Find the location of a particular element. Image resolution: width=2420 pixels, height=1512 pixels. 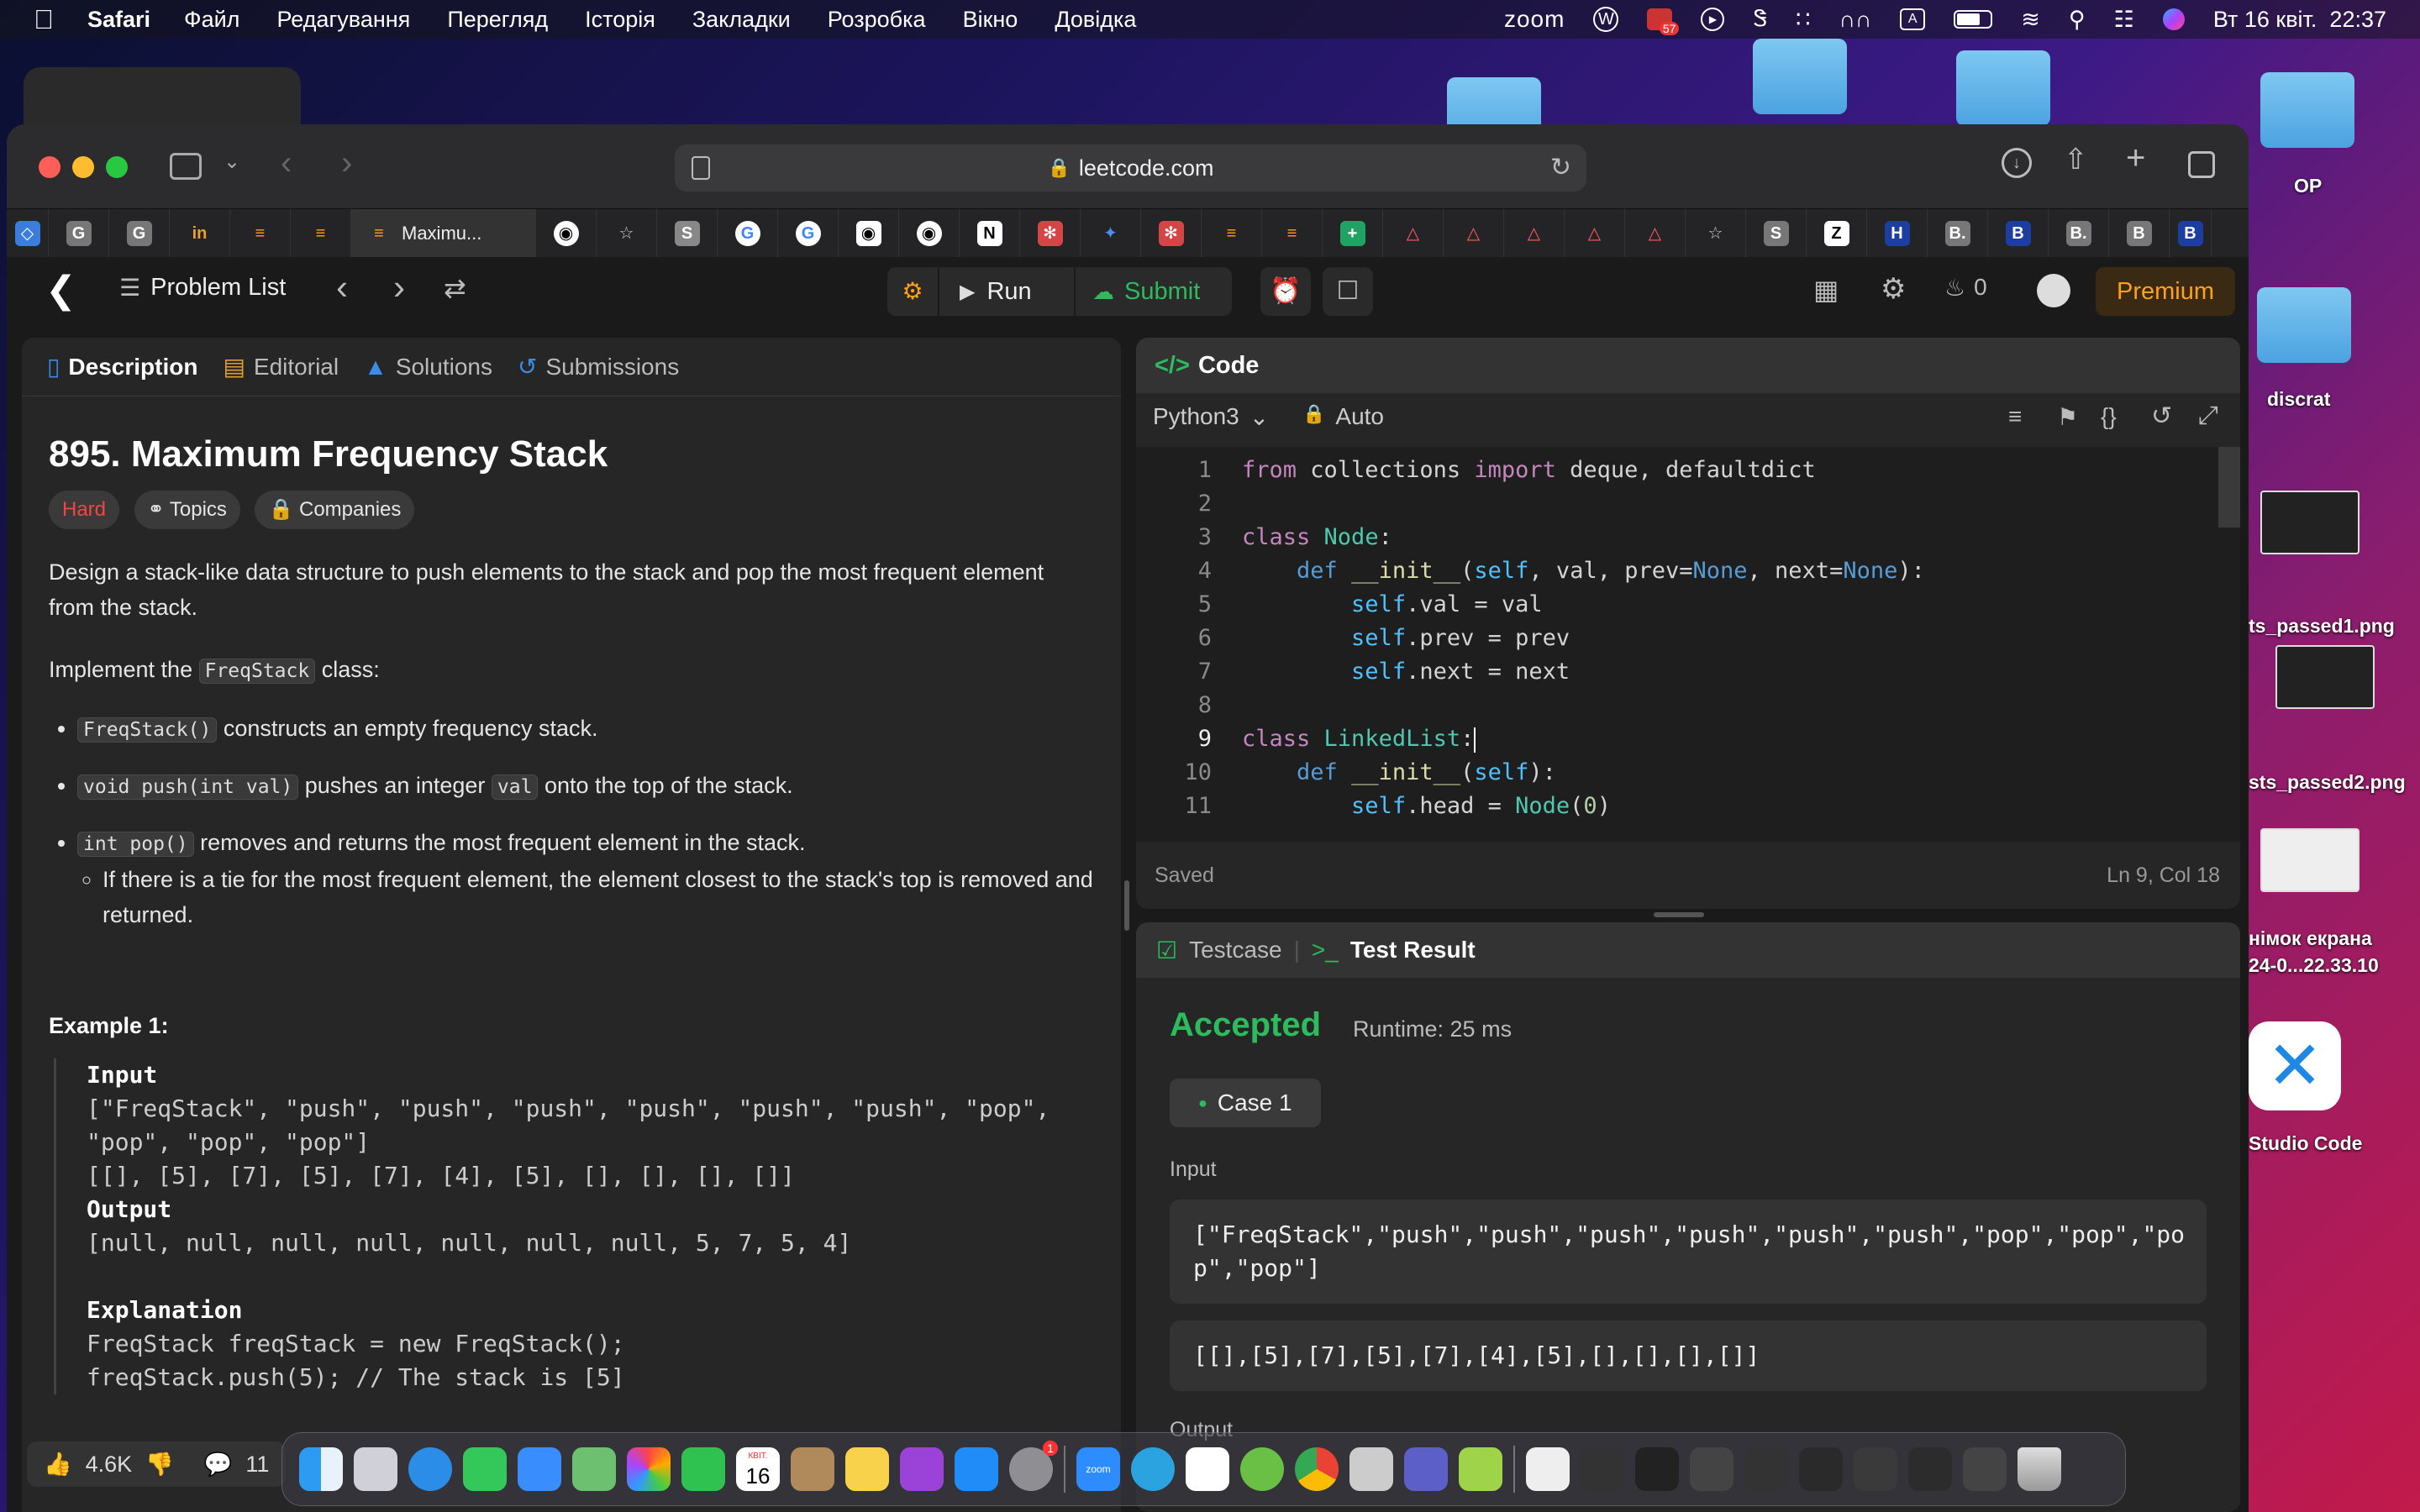

next-problem-icon: › is located at coordinates (399, 287).